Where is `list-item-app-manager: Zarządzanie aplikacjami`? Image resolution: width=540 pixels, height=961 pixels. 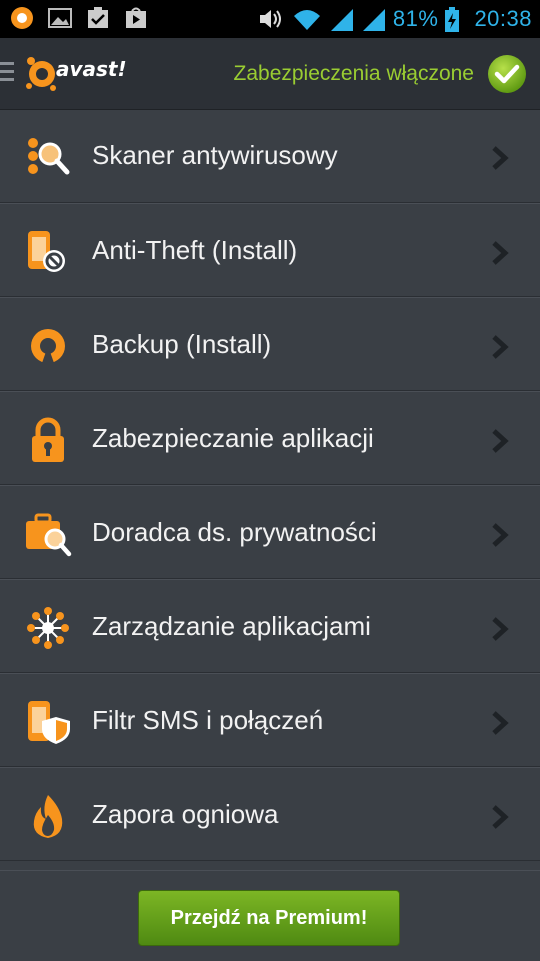
list-item-app-manager: Zarządzanie aplikacjami is located at coordinates (270, 626).